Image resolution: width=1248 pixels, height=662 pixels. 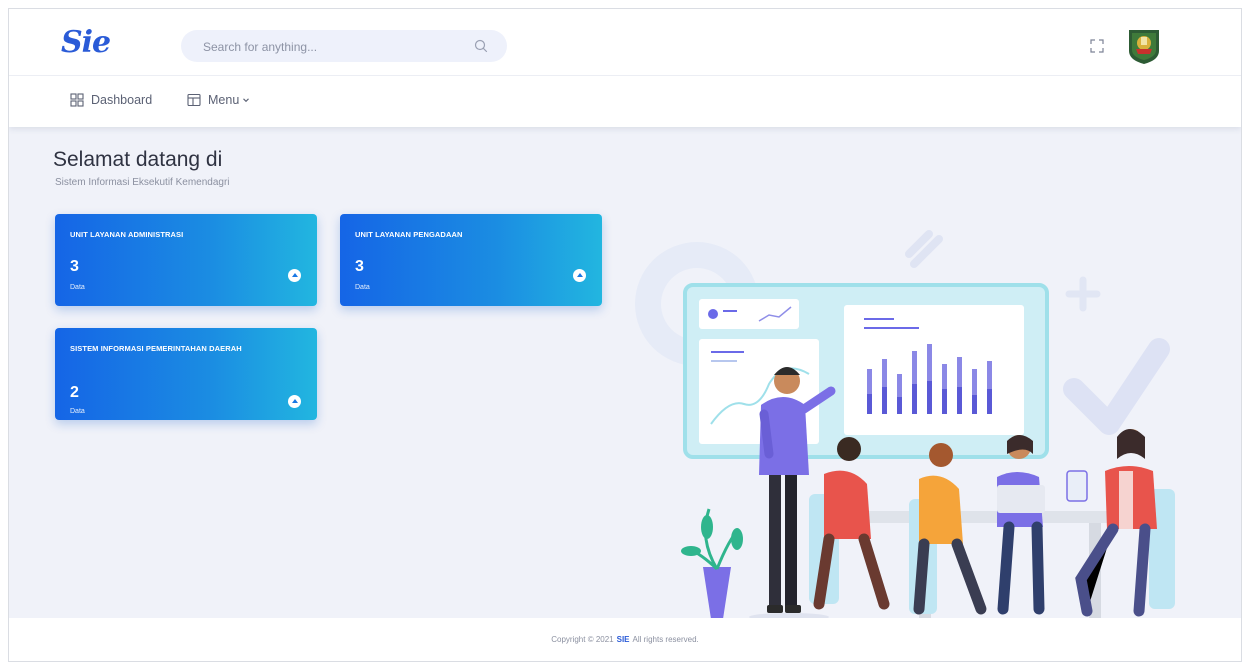 I want to click on nav-menu-label: Menu, so click(x=224, y=100).